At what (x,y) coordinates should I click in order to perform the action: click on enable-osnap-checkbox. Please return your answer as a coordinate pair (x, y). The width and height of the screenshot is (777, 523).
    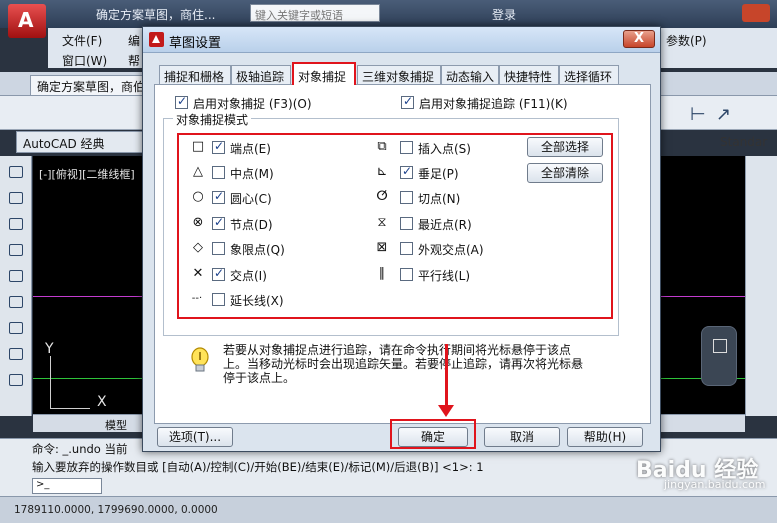
    Looking at the image, I should click on (181, 101).